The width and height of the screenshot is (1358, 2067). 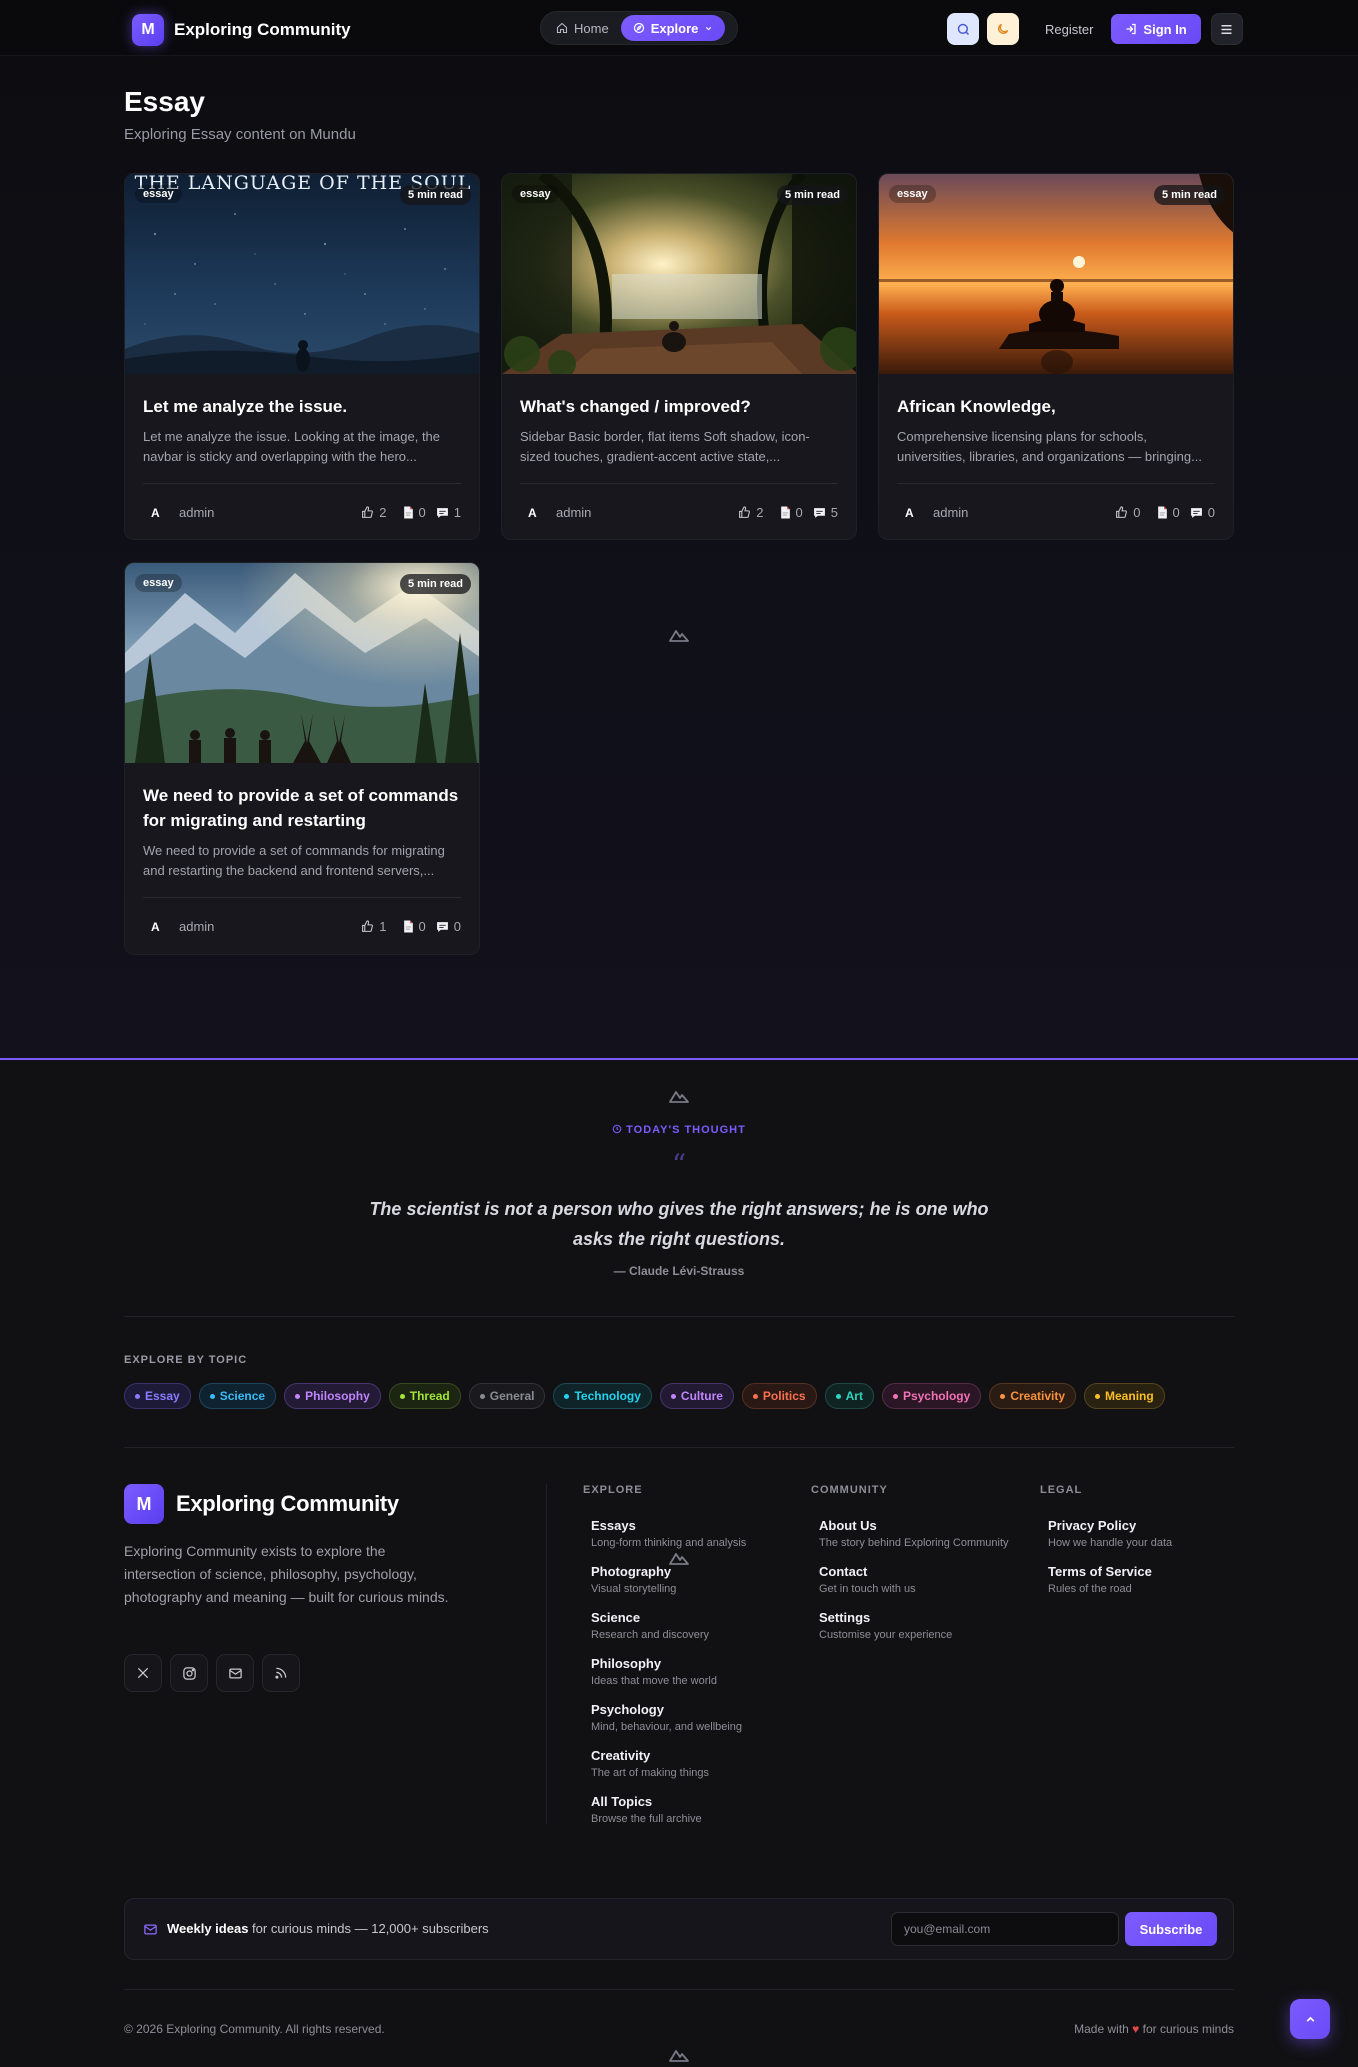 What do you see at coordinates (1154, 2029) in the screenshot?
I see `made-with-text: Made with ♥ for curious minds` at bounding box center [1154, 2029].